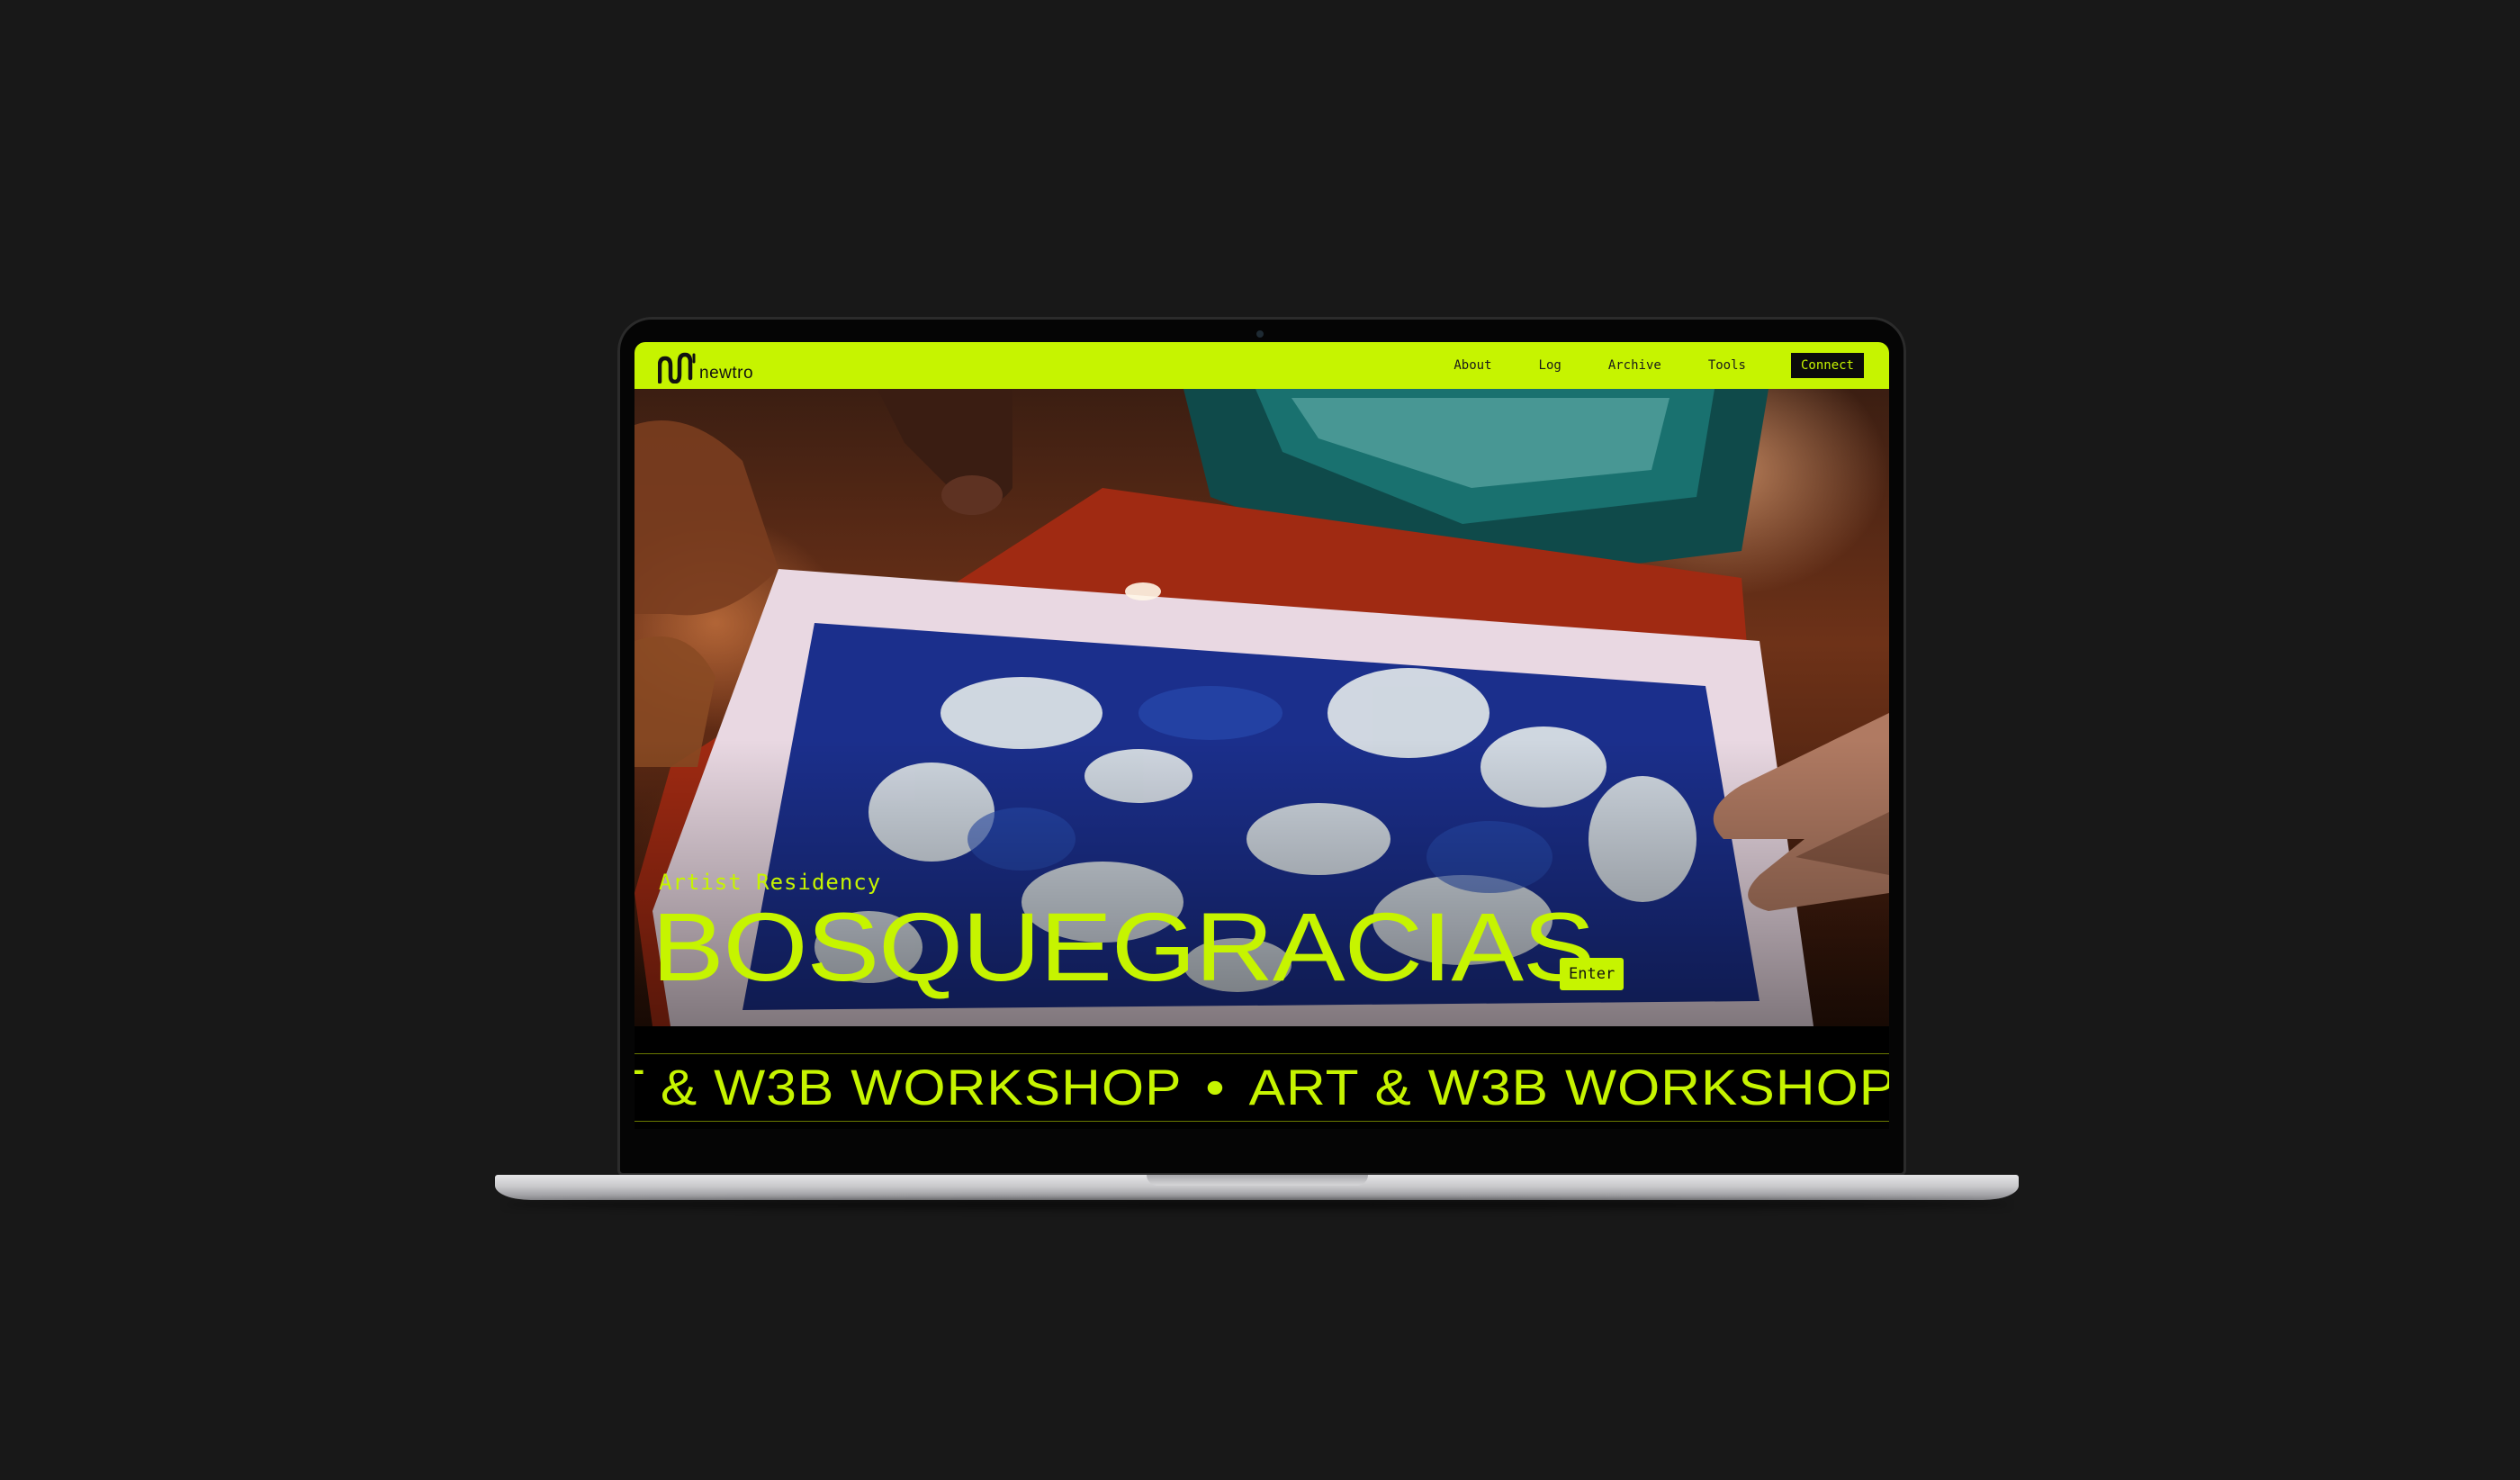 This screenshot has height=1480, width=2520. What do you see at coordinates (1827, 365) in the screenshot?
I see `connect-button: Connect` at bounding box center [1827, 365].